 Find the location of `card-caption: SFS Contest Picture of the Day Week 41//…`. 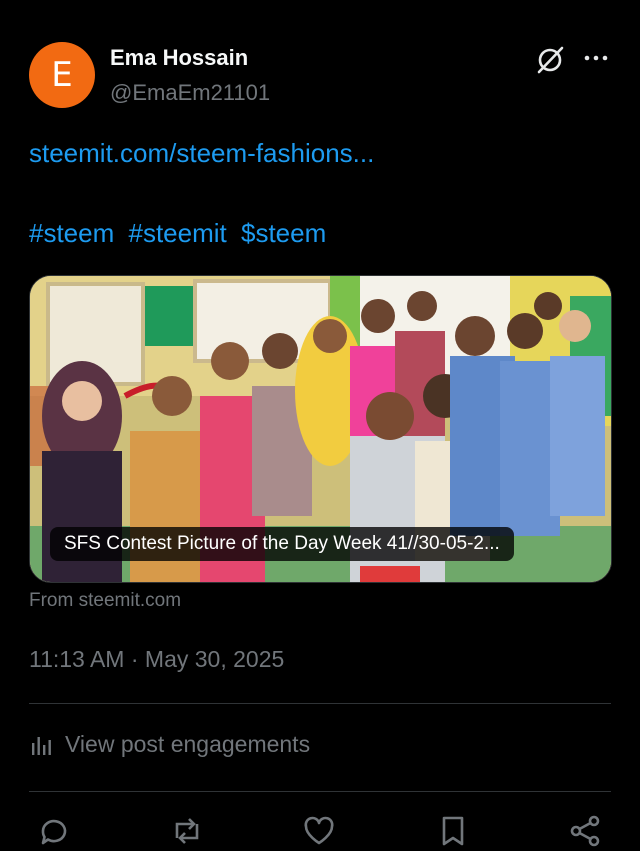

card-caption: SFS Contest Picture of the Day Week 41//… is located at coordinates (282, 544).